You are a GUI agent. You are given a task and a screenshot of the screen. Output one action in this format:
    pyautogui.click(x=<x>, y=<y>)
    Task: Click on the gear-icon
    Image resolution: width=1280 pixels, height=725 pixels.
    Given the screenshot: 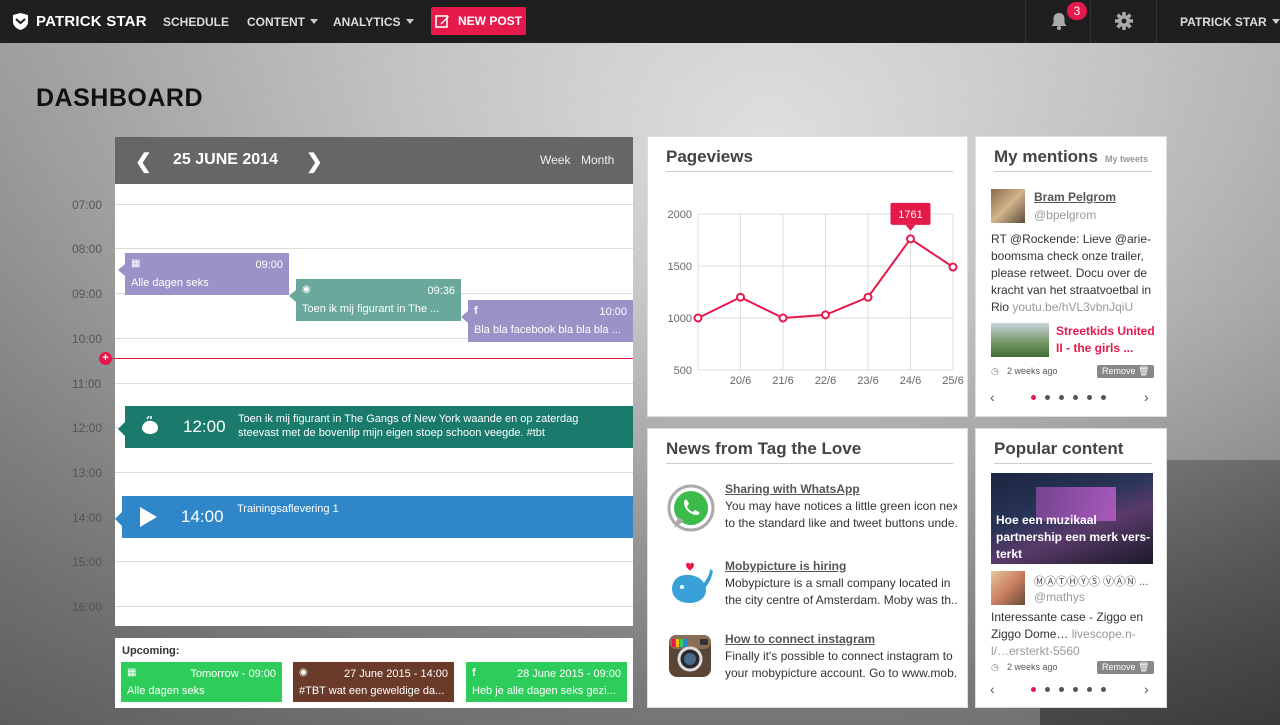 What is the action you would take?
    pyautogui.click(x=1124, y=21)
    